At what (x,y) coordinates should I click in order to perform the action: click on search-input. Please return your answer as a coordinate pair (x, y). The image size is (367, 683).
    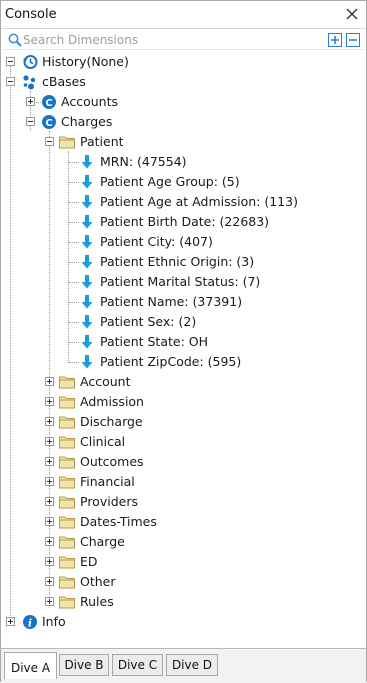
    Looking at the image, I should click on (173, 40).